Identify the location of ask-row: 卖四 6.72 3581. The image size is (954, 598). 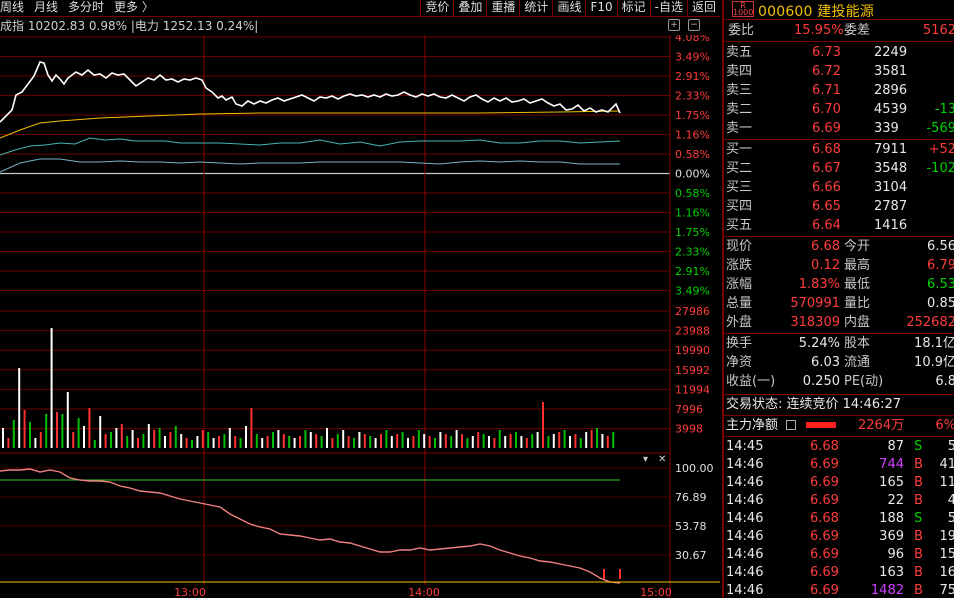
(839, 71).